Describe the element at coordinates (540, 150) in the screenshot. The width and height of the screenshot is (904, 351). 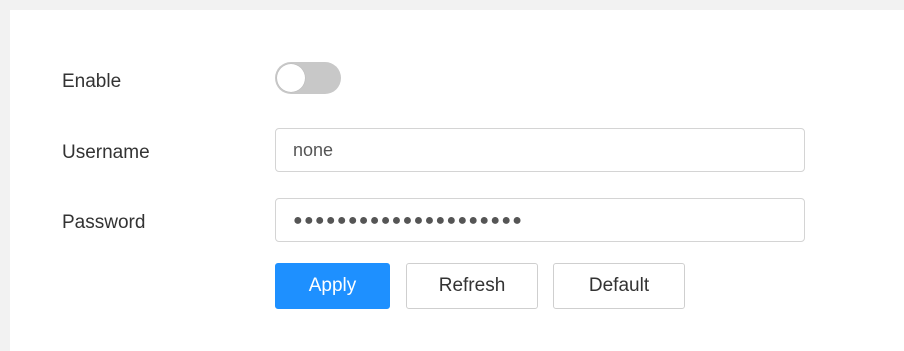
I see `username-input` at that location.